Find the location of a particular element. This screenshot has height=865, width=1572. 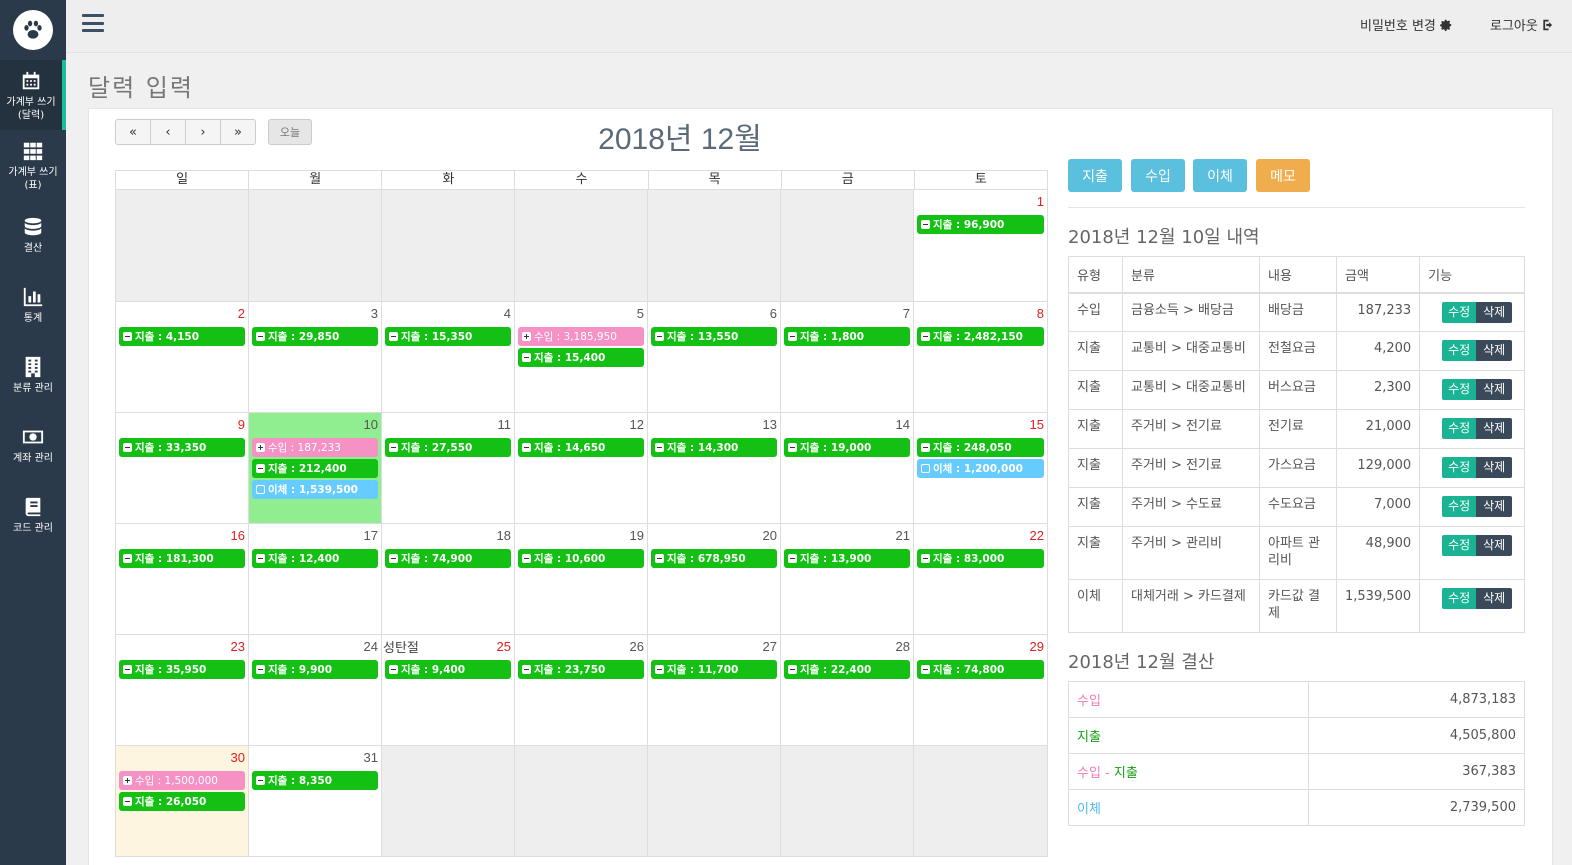

expense-event: 지출 : 14,650 is located at coordinates (581, 447).